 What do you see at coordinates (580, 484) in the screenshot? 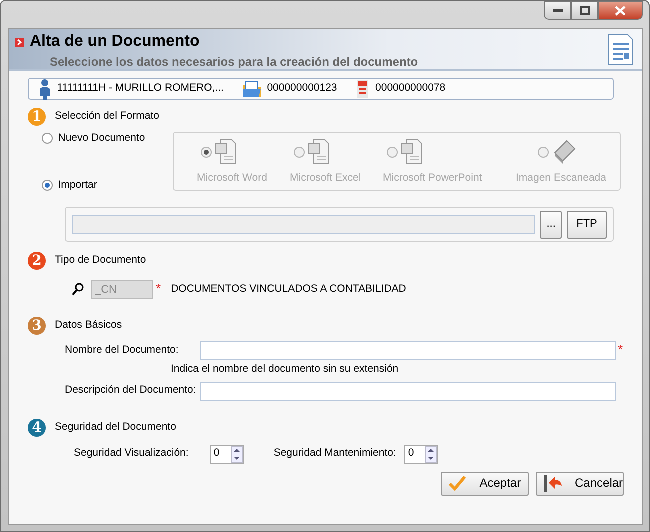
I see `cancel-button: Cancelar` at bounding box center [580, 484].